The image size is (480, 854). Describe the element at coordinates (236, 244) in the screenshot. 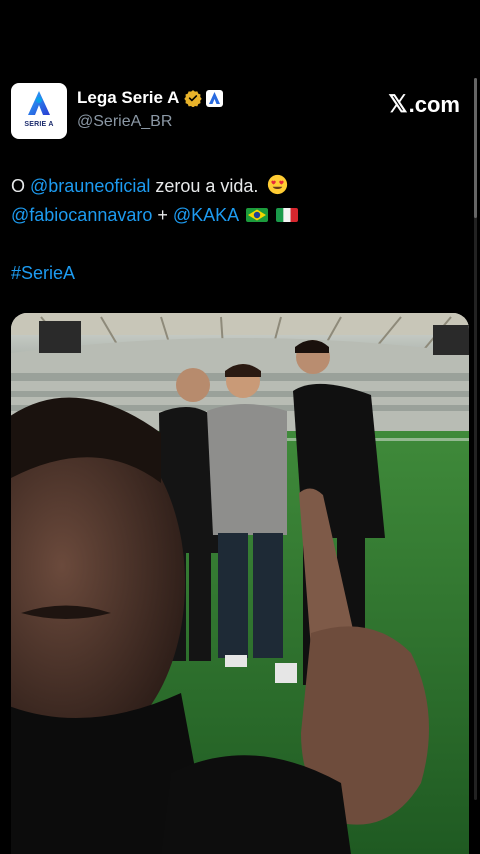

I see `tweet-line-spacer` at that location.